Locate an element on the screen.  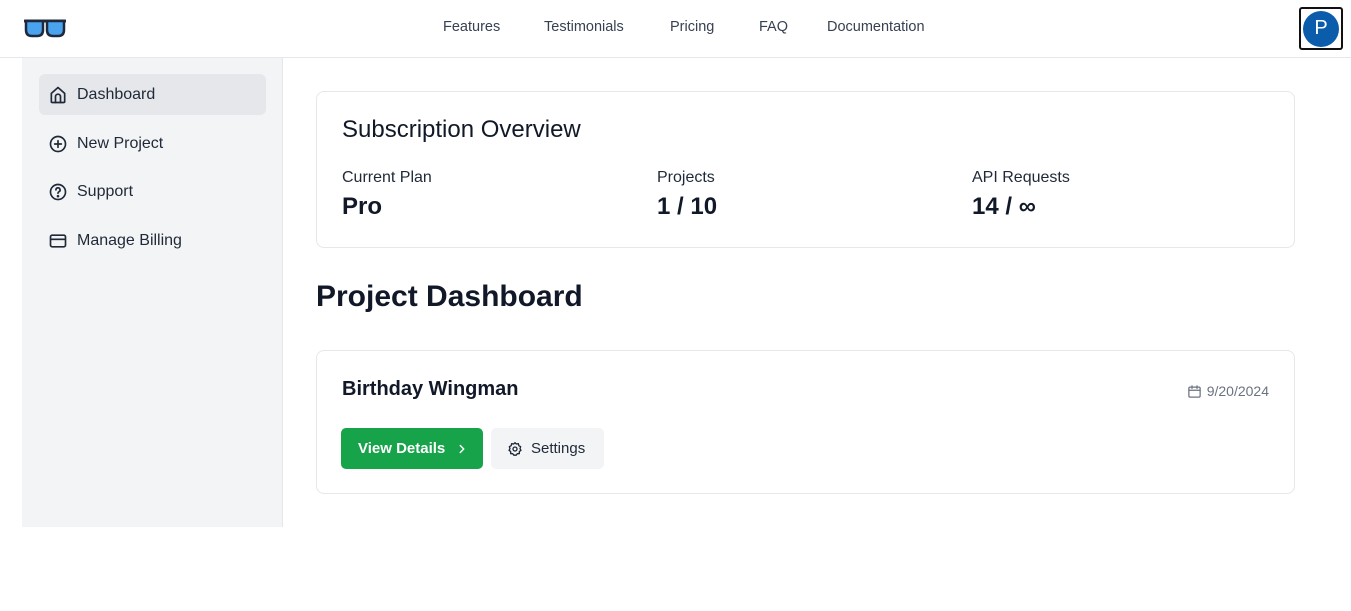
sidebar-item-dashboard: Dashboard is located at coordinates (152, 94).